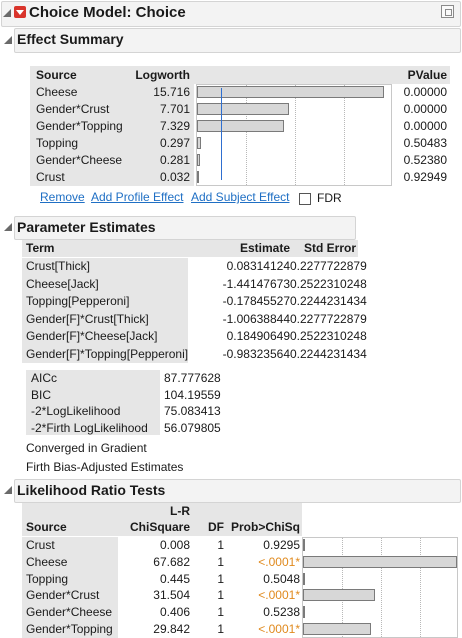 This screenshot has height=638, width=462. I want to click on effect-summary-title: Effect Summary, so click(70, 39).